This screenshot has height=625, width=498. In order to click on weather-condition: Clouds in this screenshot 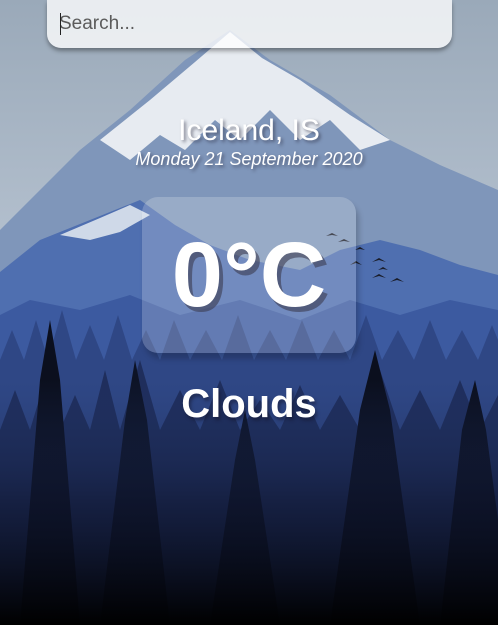, I will do `click(249, 404)`.